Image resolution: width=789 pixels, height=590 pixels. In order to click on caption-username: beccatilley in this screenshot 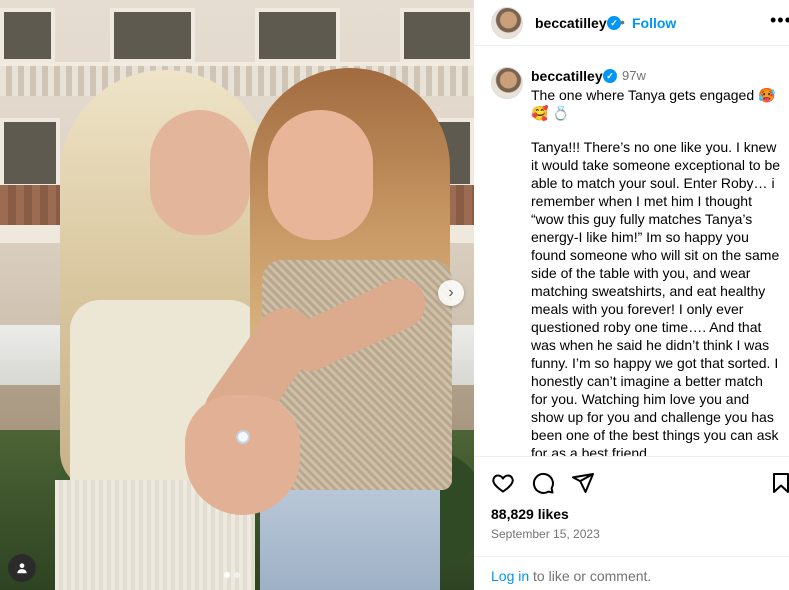, I will do `click(567, 76)`.